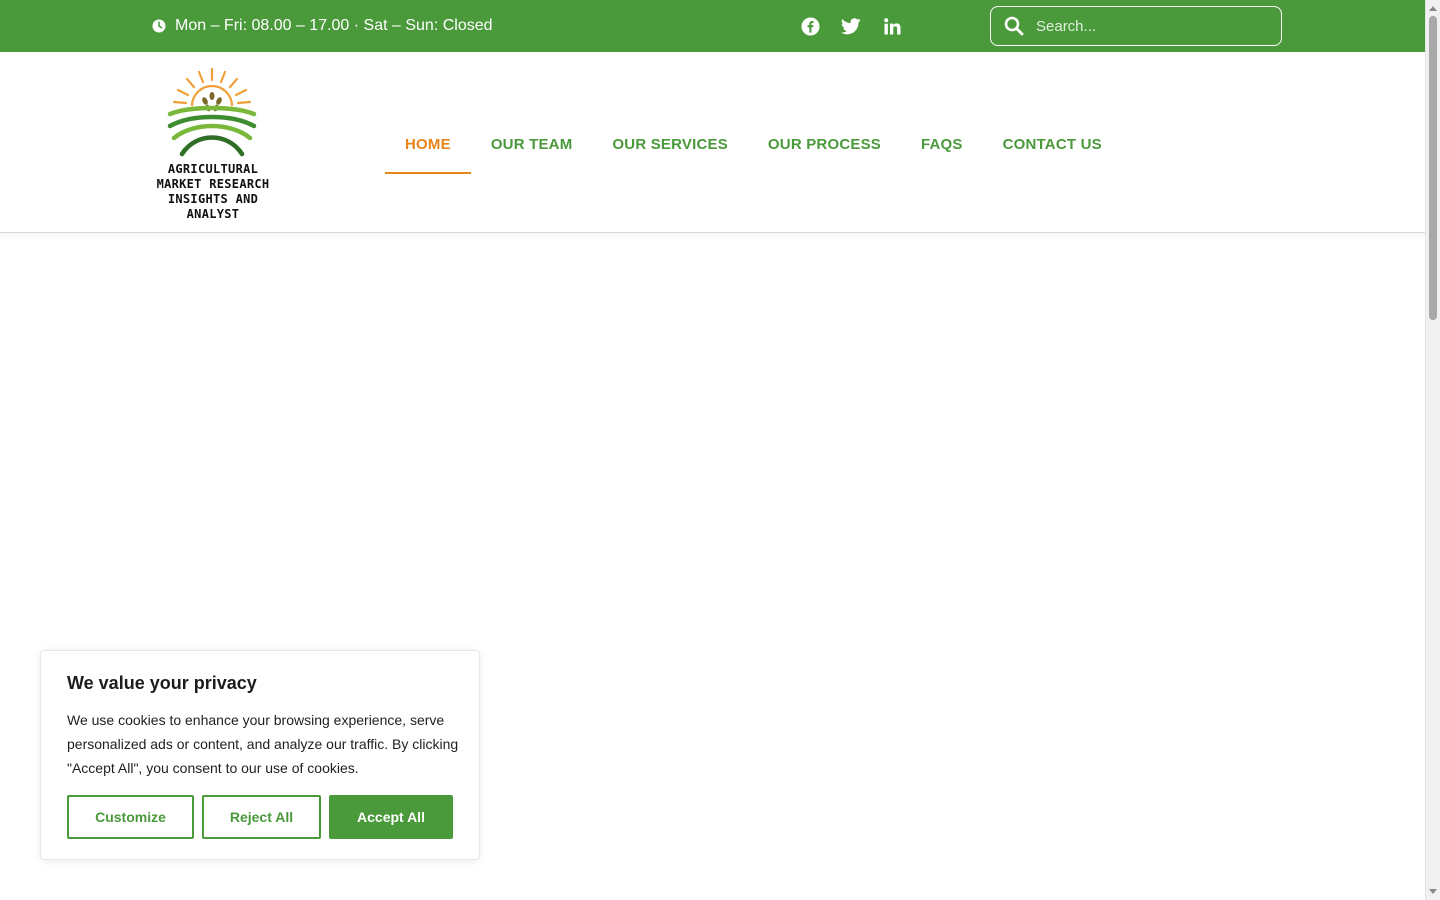 The height and width of the screenshot is (900, 1440). I want to click on search-box, so click(1136, 26).